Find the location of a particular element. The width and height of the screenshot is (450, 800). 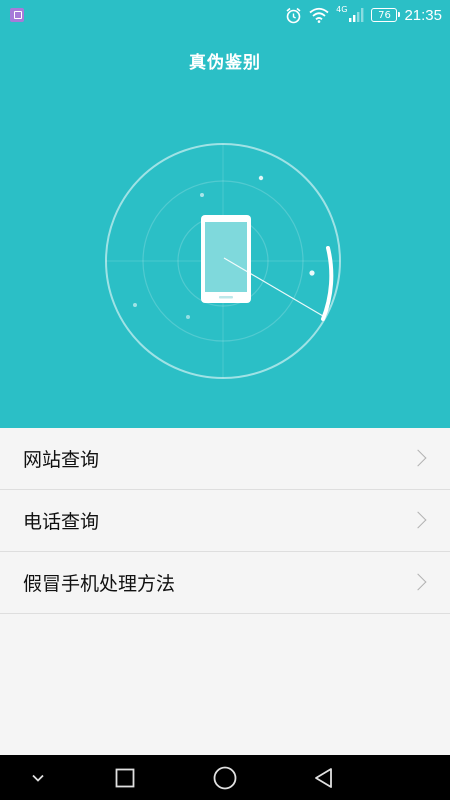

status-icons: 4G 76 21:35 is located at coordinates (363, 15).